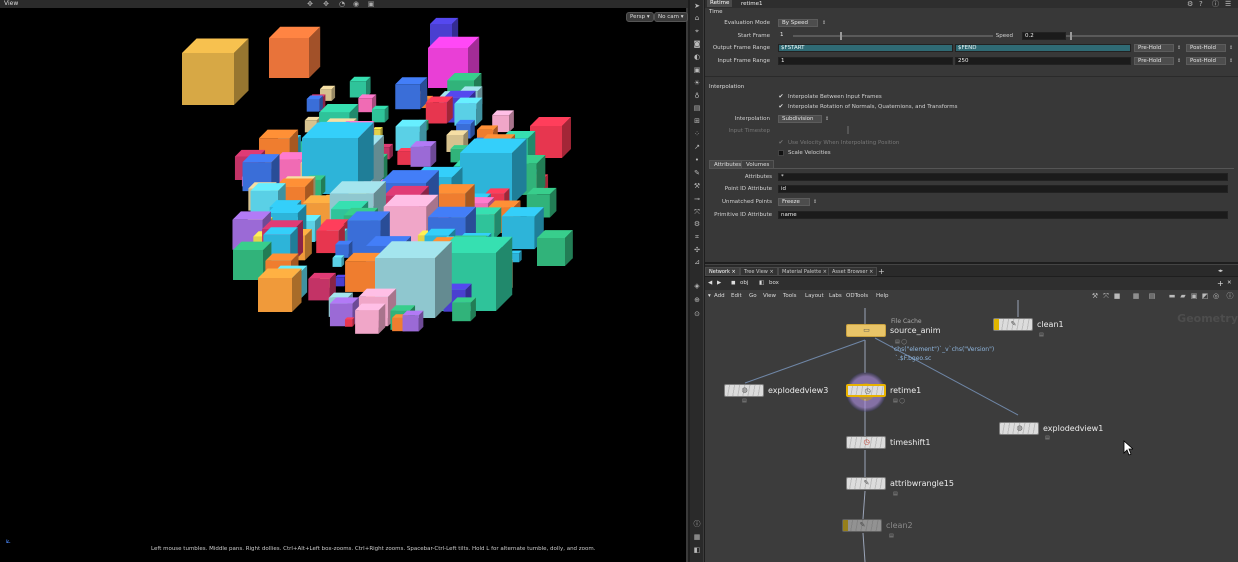 This screenshot has width=1238, height=562. What do you see at coordinates (356, 4) in the screenshot?
I see `camera-icon: ◉` at bounding box center [356, 4].